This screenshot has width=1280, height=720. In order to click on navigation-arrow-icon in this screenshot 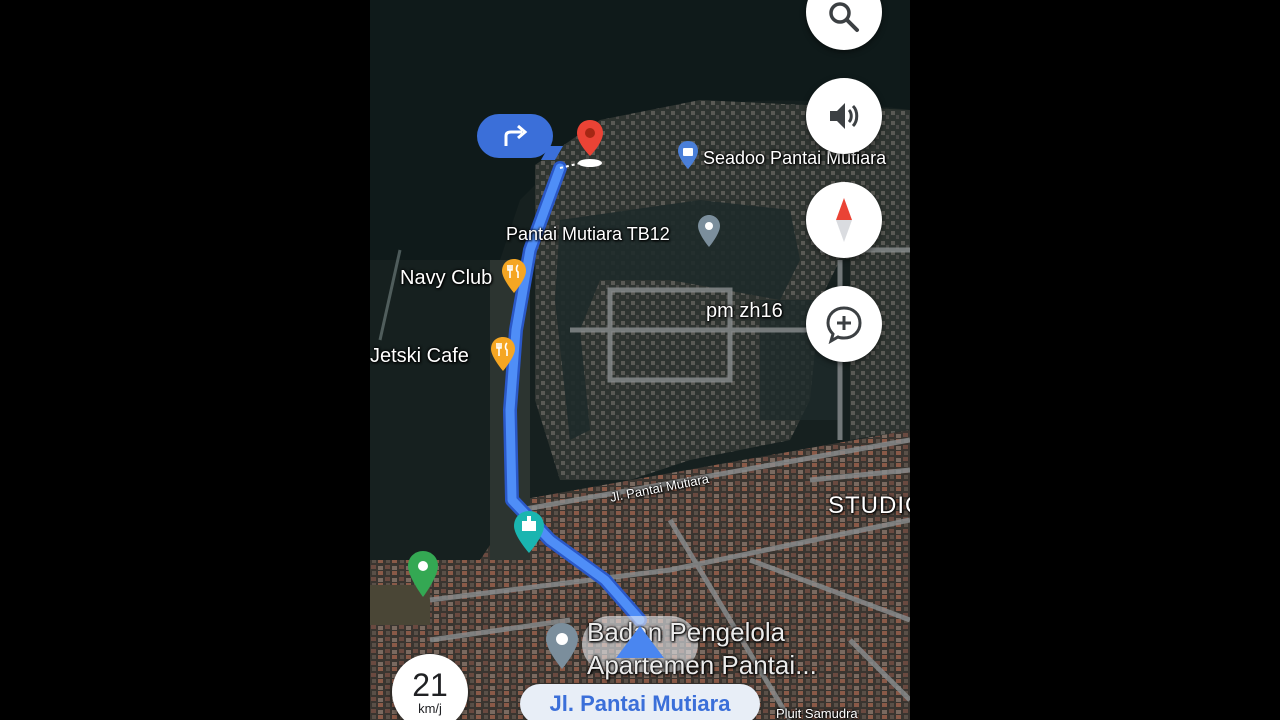, I will do `click(640, 642)`.